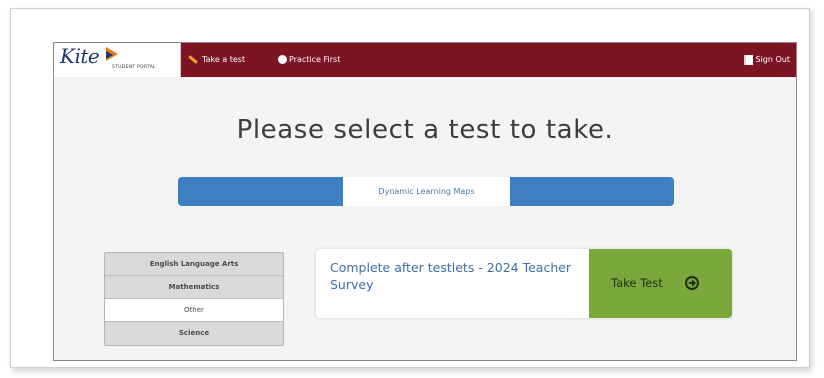  What do you see at coordinates (224, 59) in the screenshot?
I see `nav-take-a-test-label: Take a test` at bounding box center [224, 59].